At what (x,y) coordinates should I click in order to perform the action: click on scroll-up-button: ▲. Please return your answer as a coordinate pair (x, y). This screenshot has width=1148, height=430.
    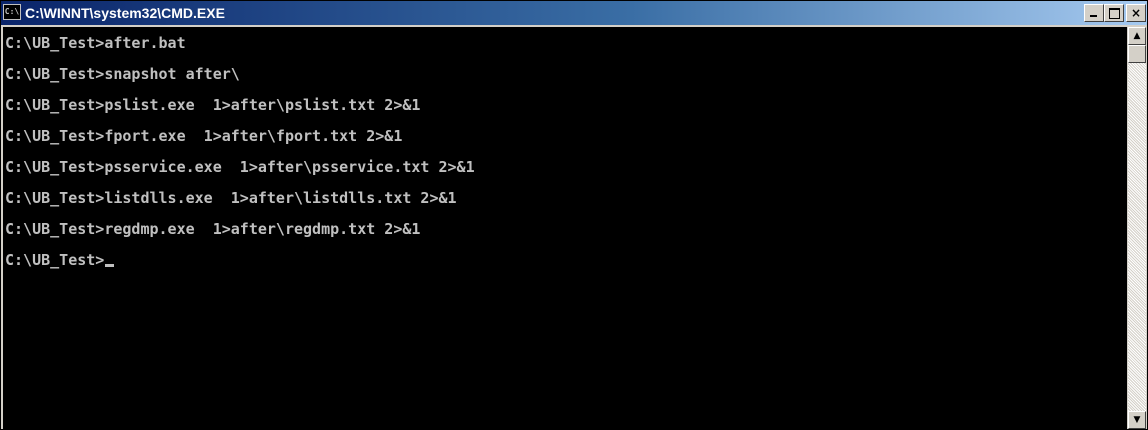
    Looking at the image, I should click on (1137, 36).